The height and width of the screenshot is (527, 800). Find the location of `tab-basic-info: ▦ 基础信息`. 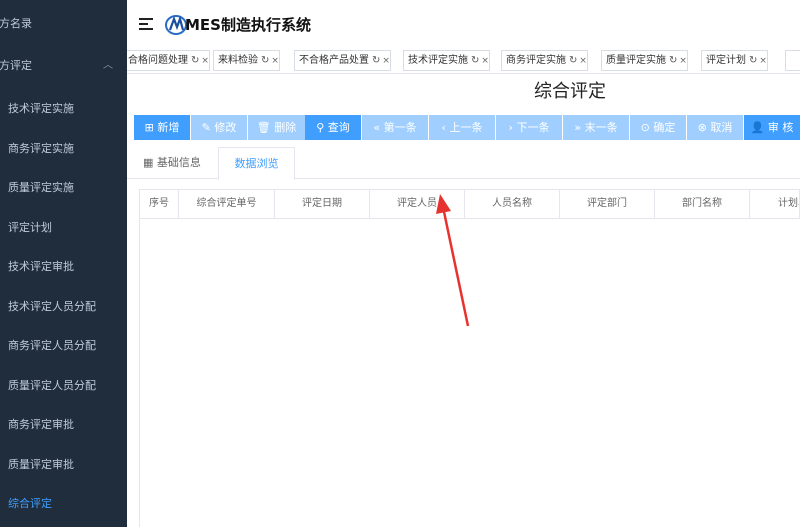

tab-basic-info: ▦ 基础信息 is located at coordinates (185, 163).